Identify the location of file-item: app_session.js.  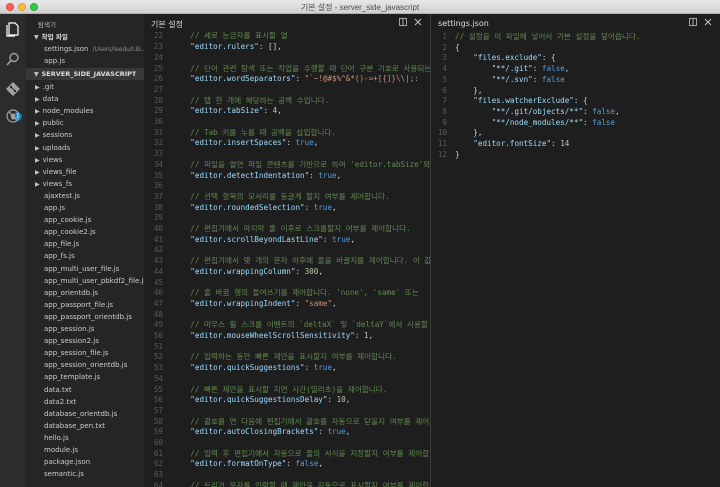
(85, 329).